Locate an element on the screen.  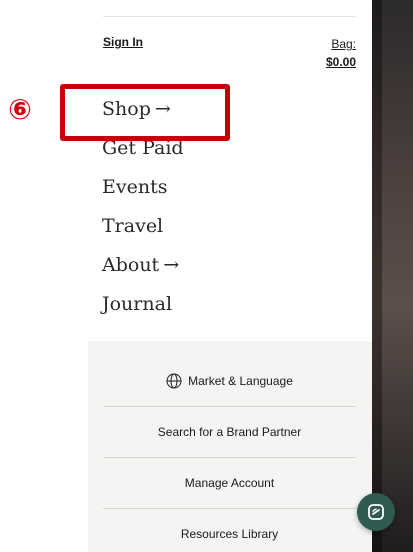
nav-item-events: Events is located at coordinates (143, 187).